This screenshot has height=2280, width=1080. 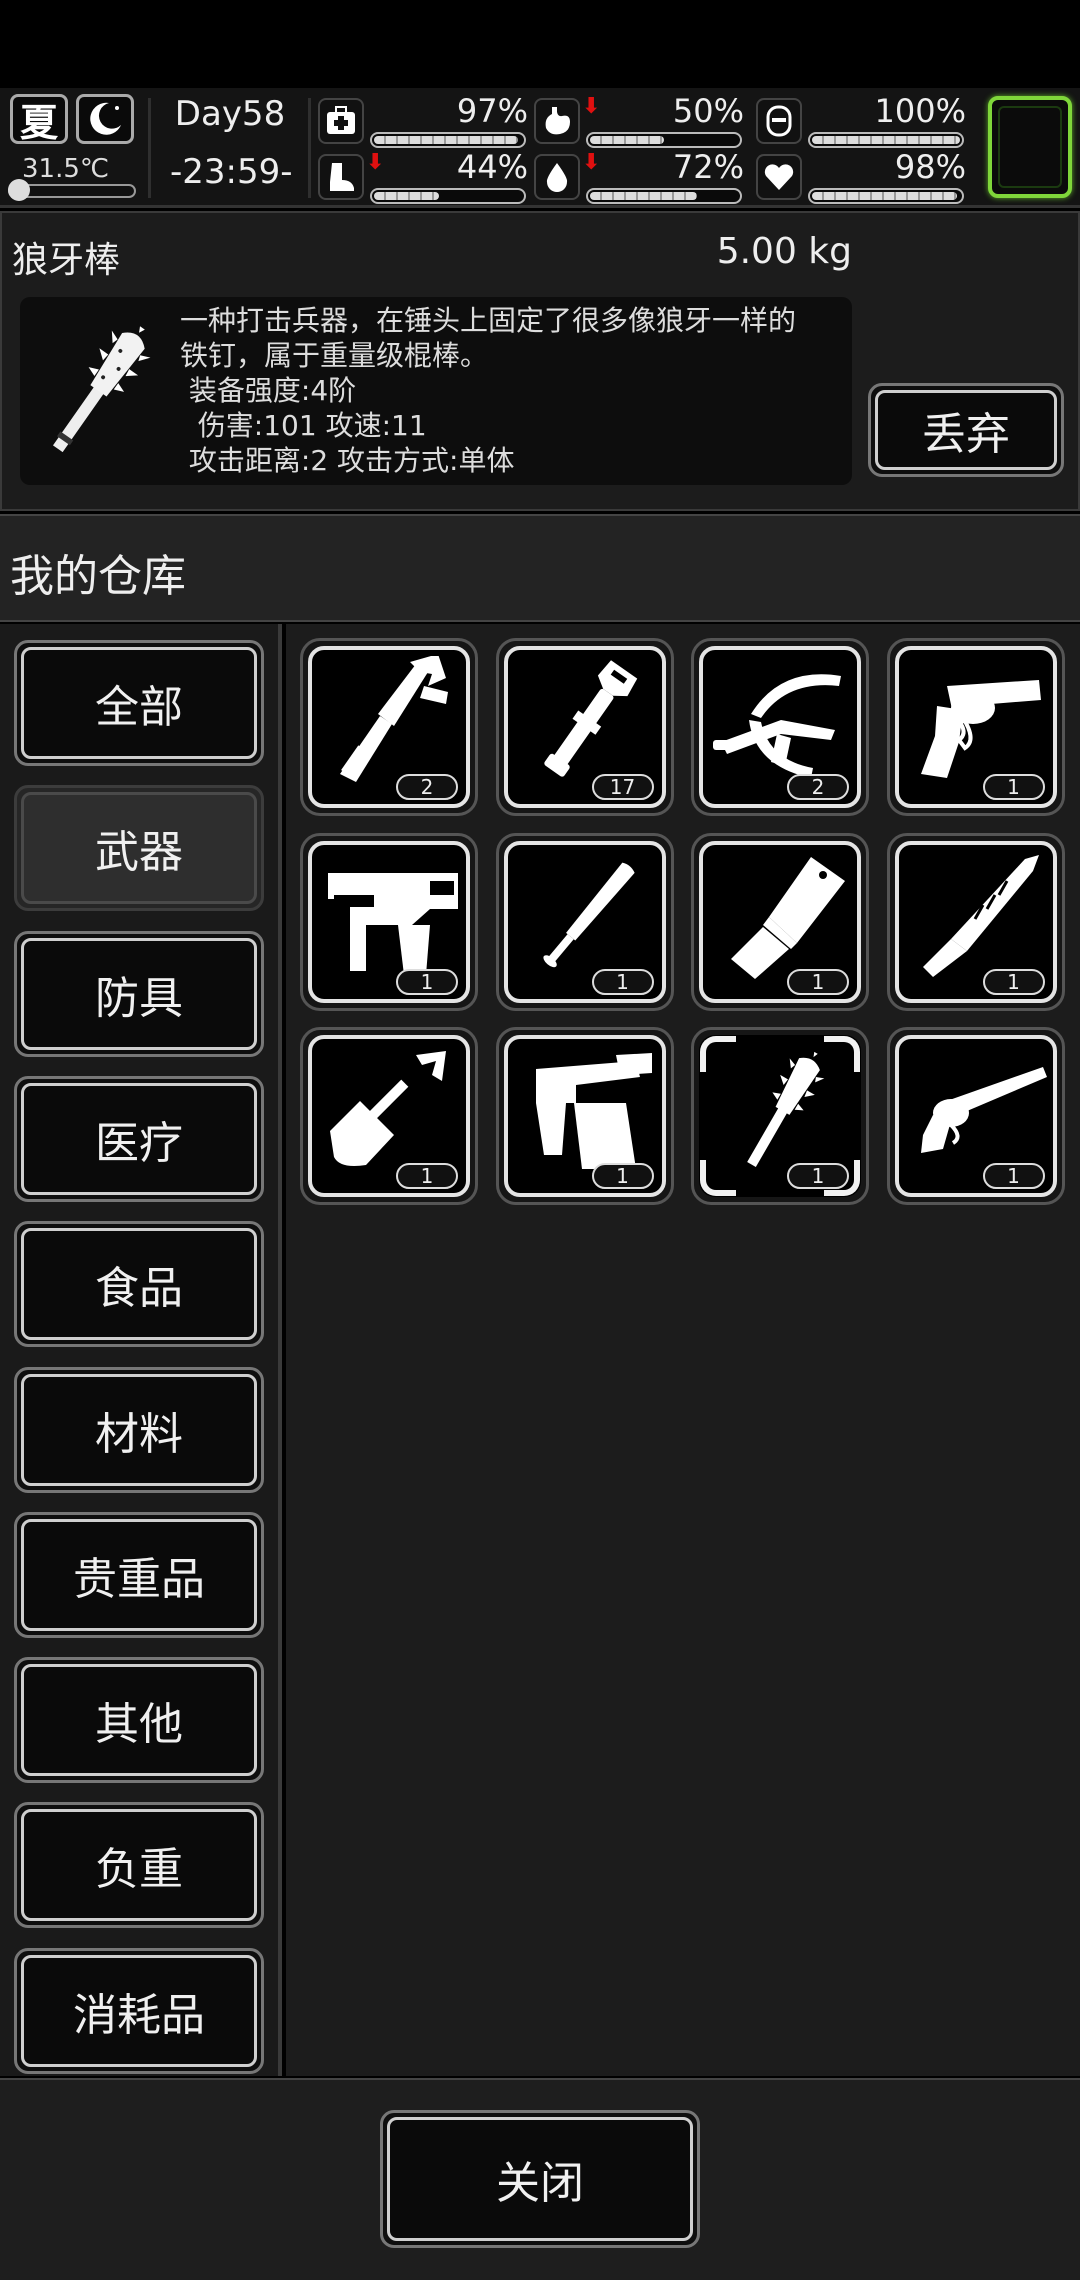 What do you see at coordinates (230, 114) in the screenshot?
I see `day-counter: Day58` at bounding box center [230, 114].